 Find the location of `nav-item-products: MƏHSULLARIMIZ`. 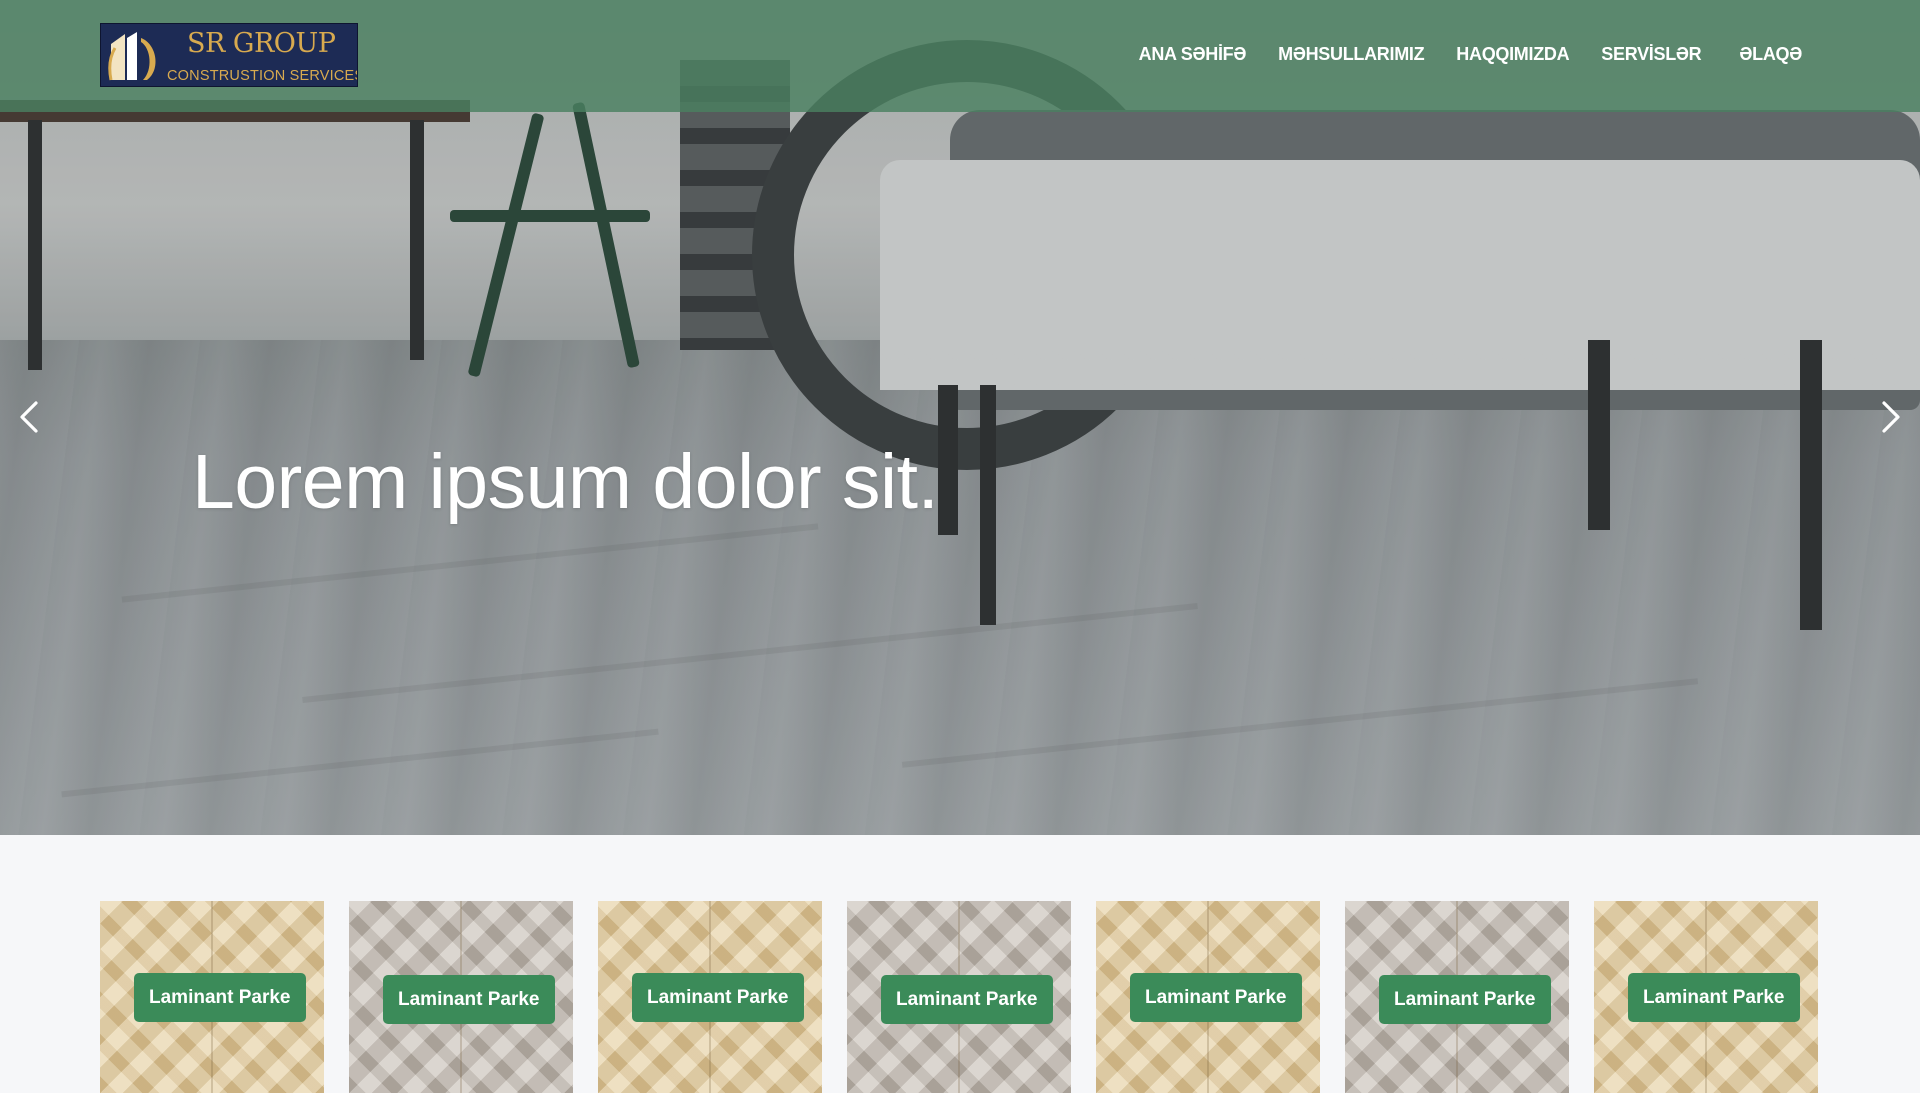

nav-item-products: MƏHSULLARIMIZ is located at coordinates (1351, 54).